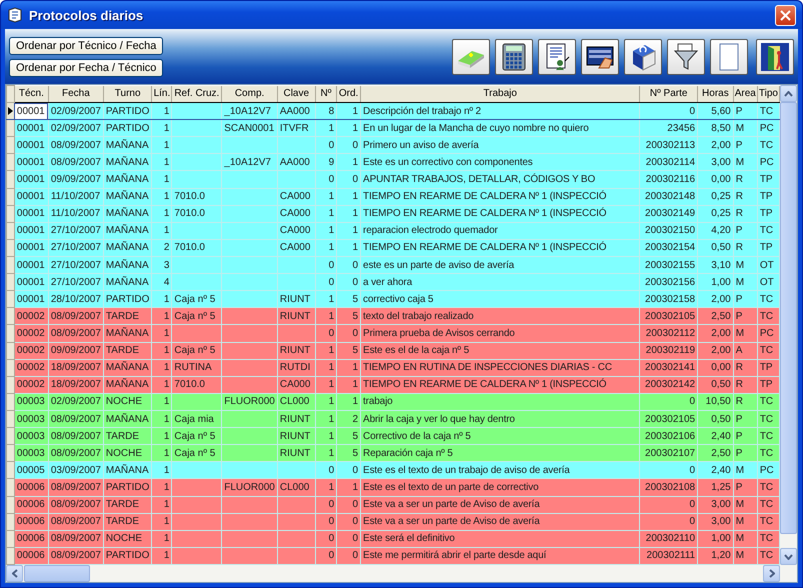 The height and width of the screenshot is (588, 803). What do you see at coordinates (76, 94) in the screenshot?
I see `column-header: Fecha` at bounding box center [76, 94].